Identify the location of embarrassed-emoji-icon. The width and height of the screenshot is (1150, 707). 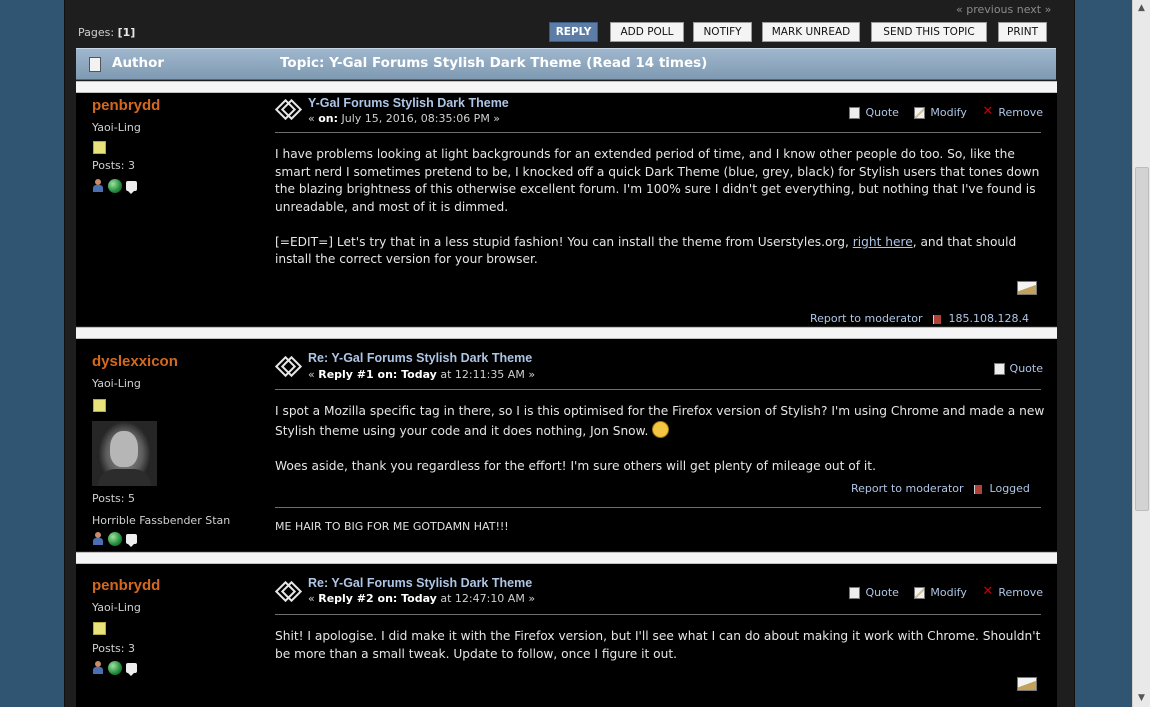
(661, 429).